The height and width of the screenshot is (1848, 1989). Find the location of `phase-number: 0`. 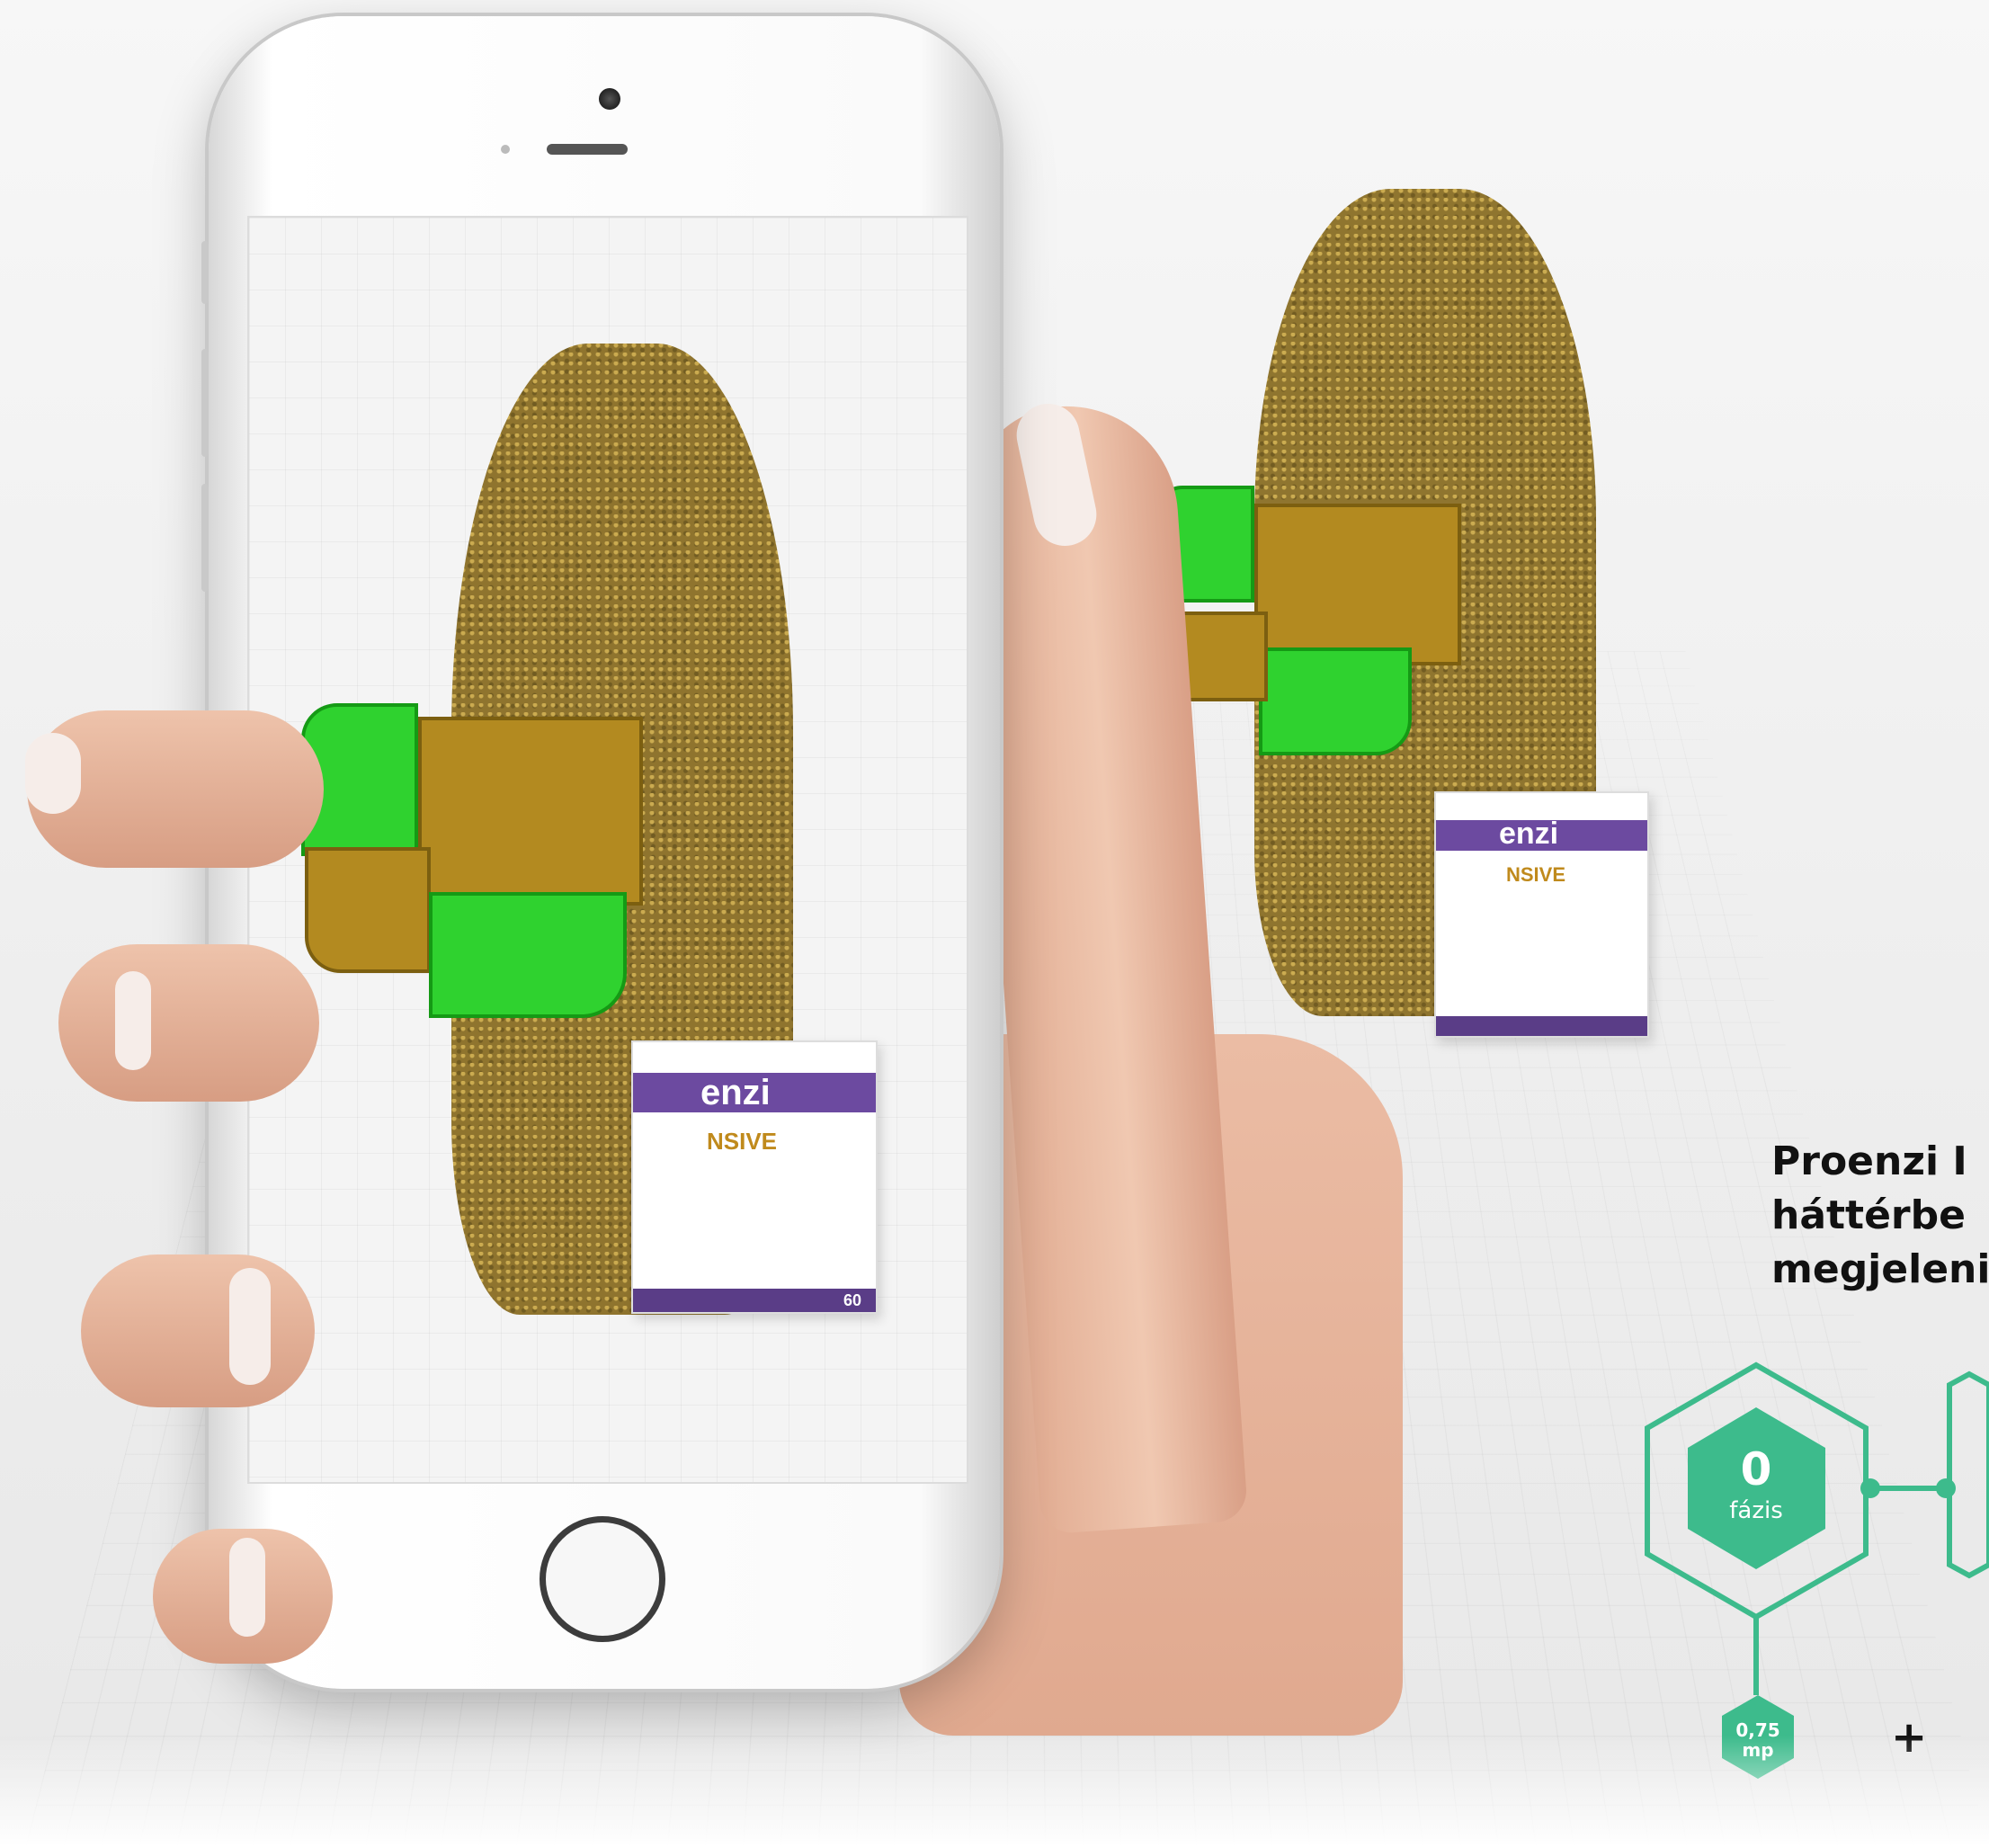

phase-number: 0 is located at coordinates (1756, 1469).